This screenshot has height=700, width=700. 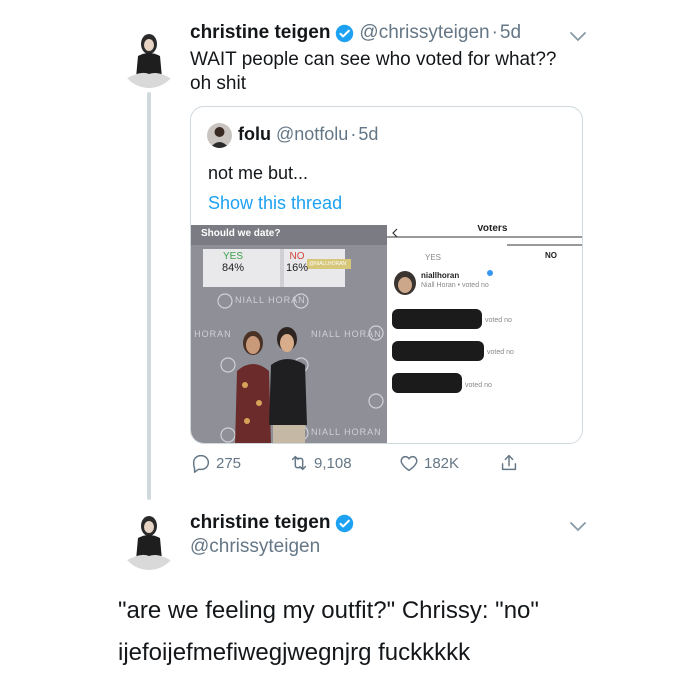 I want to click on like-count: 182K, so click(x=442, y=463).